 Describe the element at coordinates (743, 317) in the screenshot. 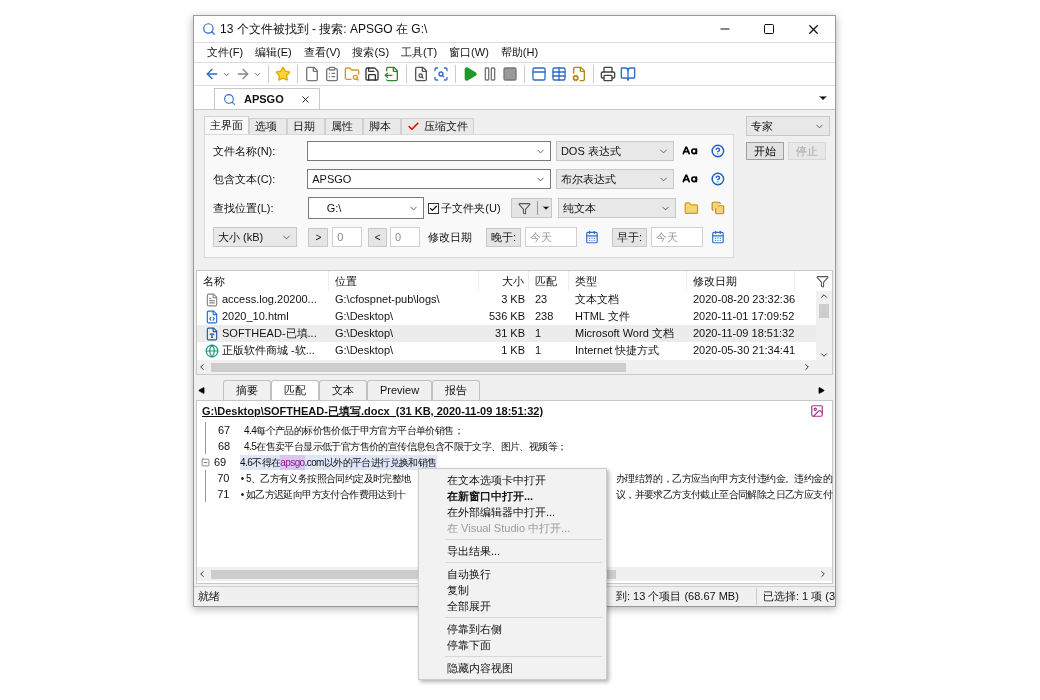

I see `modified-cell-text: 2020-11-01 17:09:52` at that location.